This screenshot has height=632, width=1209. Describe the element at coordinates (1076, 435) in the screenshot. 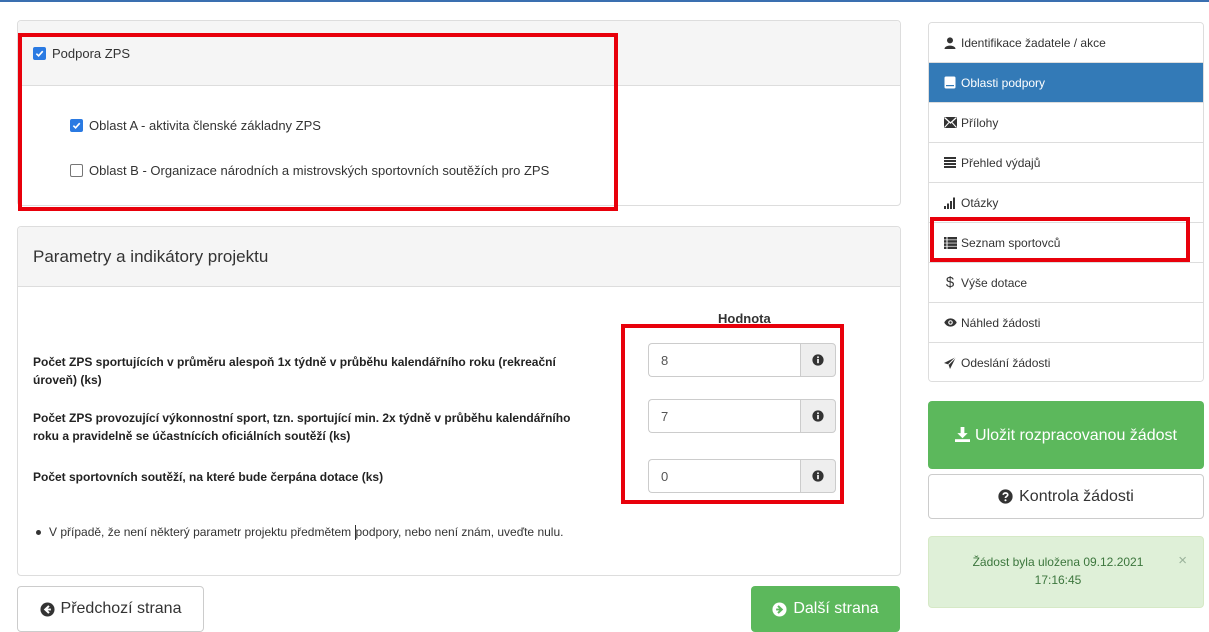

I see `save-draft-label: Uložit rozpracovanou žádost` at that location.